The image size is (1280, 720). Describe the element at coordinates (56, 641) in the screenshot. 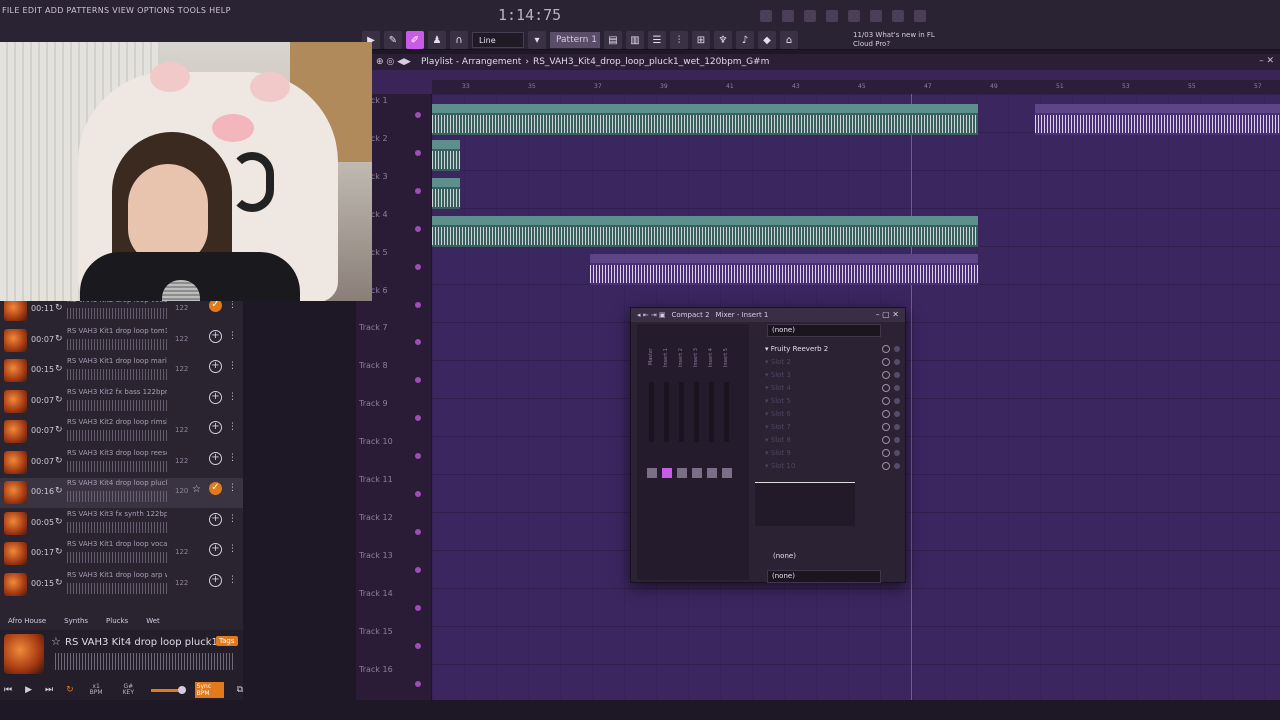

I see `star-icon: ☆` at that location.